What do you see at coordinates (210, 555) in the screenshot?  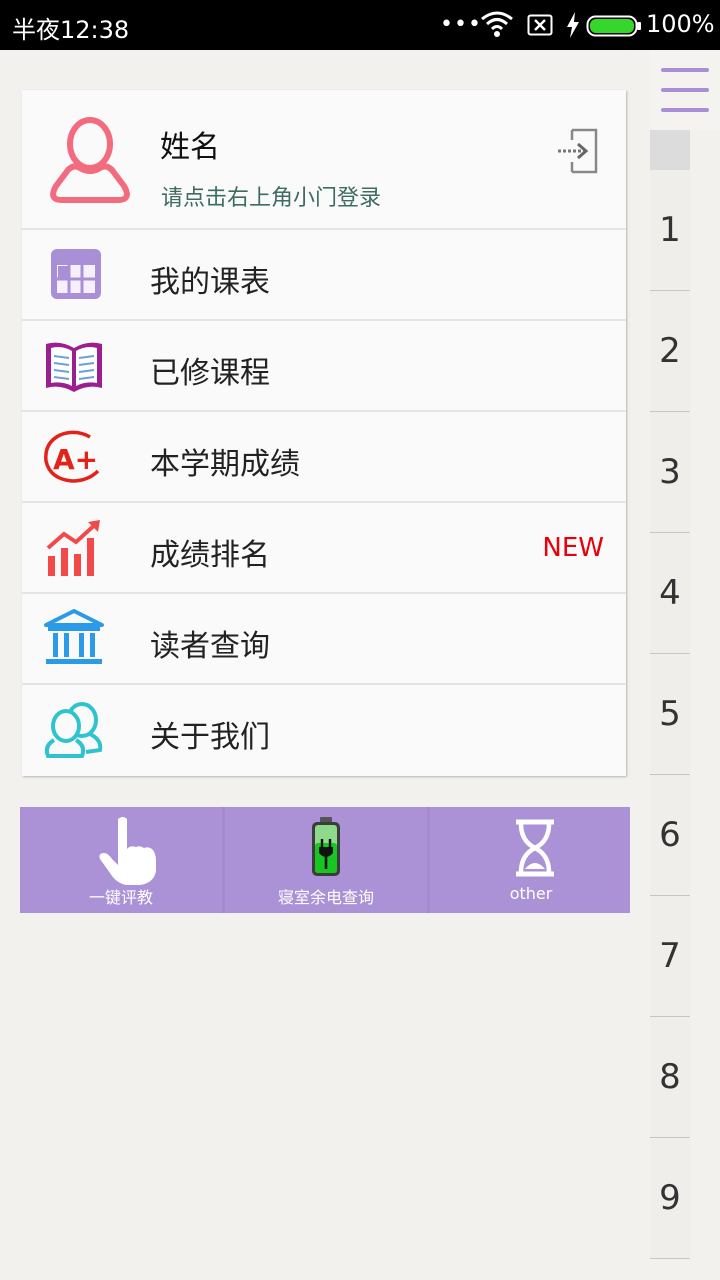 I see `menu-item-label: 成绩排名` at bounding box center [210, 555].